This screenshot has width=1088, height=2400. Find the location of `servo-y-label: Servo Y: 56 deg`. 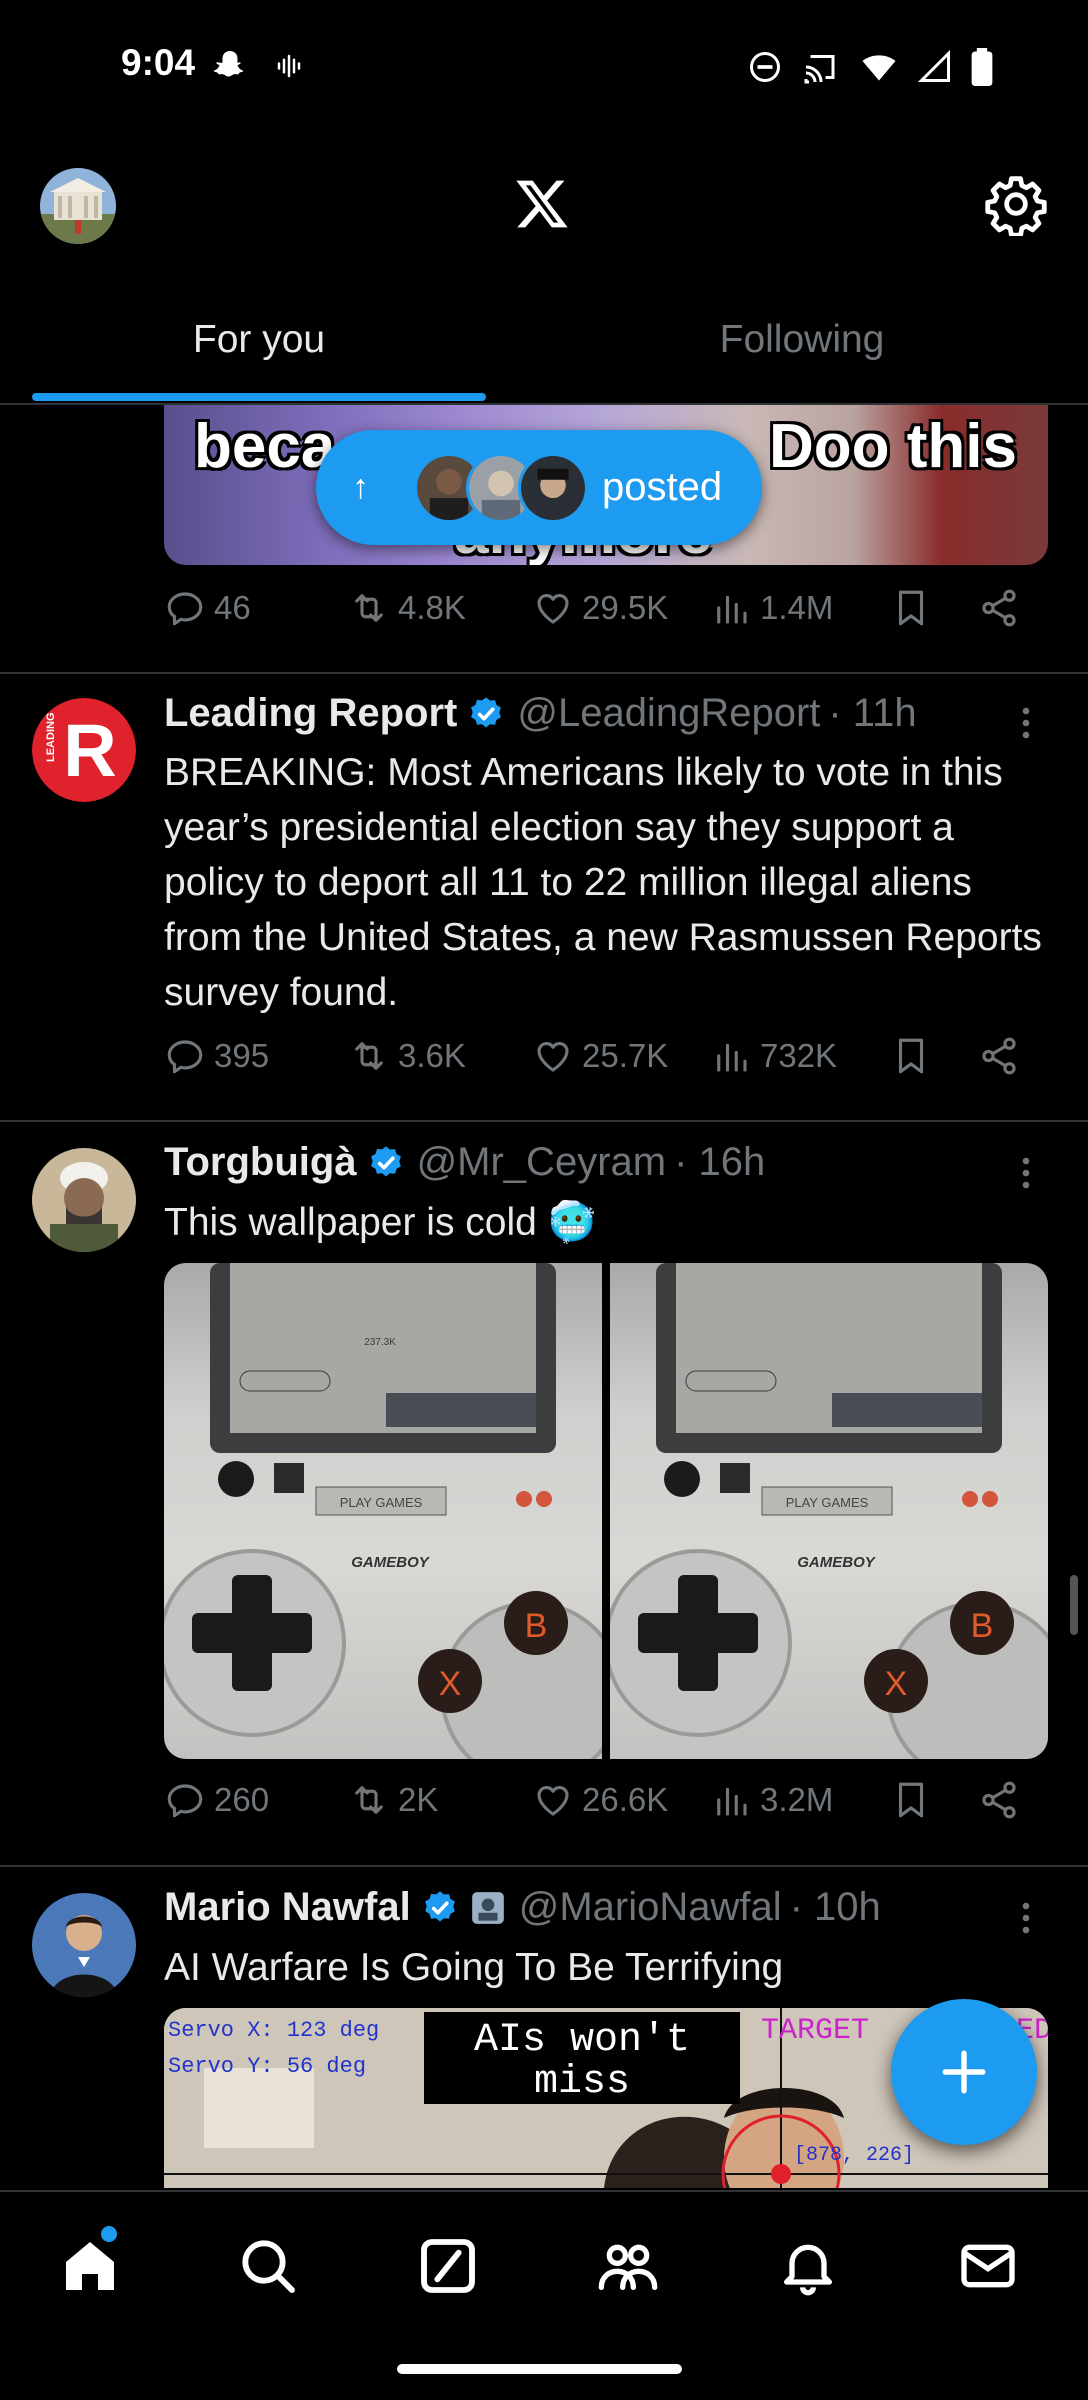

servo-y-label: Servo Y: 56 deg is located at coordinates (267, 2066).